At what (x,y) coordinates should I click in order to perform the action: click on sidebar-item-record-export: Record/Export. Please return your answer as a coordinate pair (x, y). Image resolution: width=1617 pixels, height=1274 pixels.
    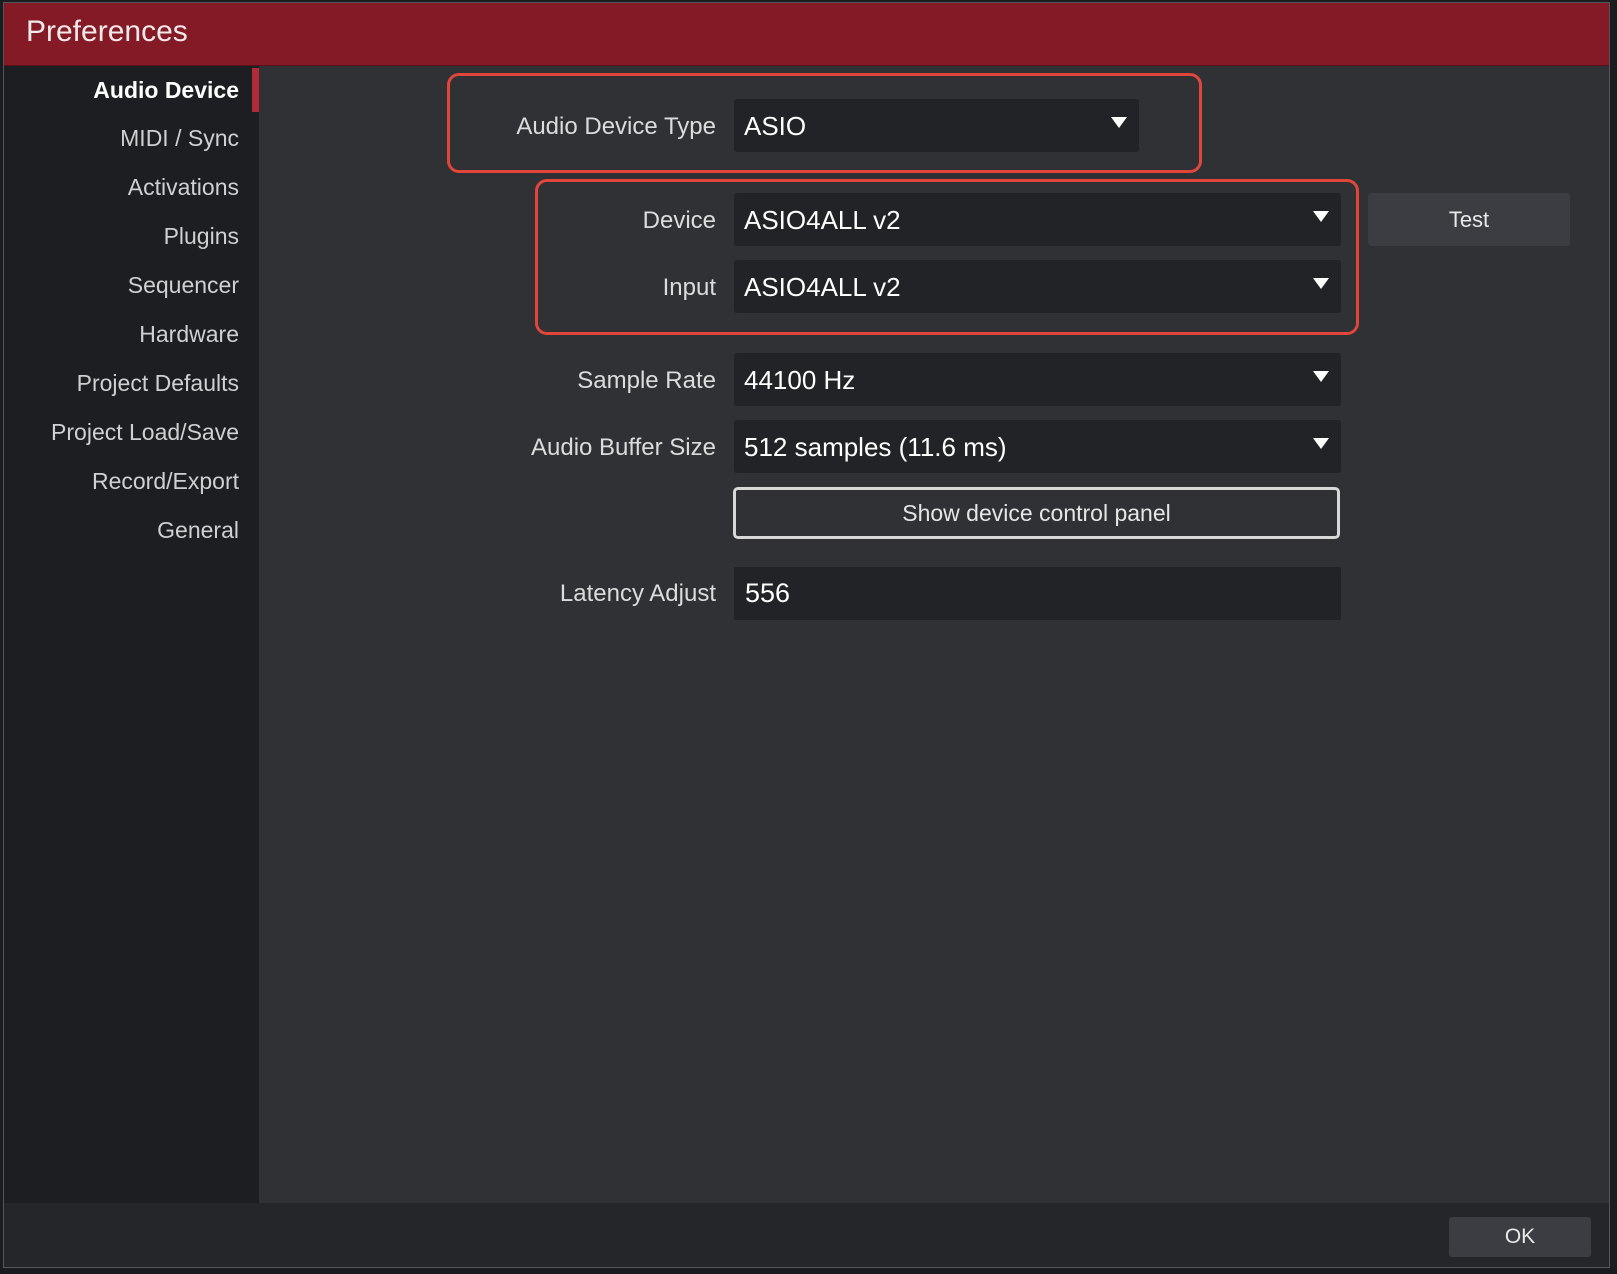
    Looking at the image, I should click on (124, 481).